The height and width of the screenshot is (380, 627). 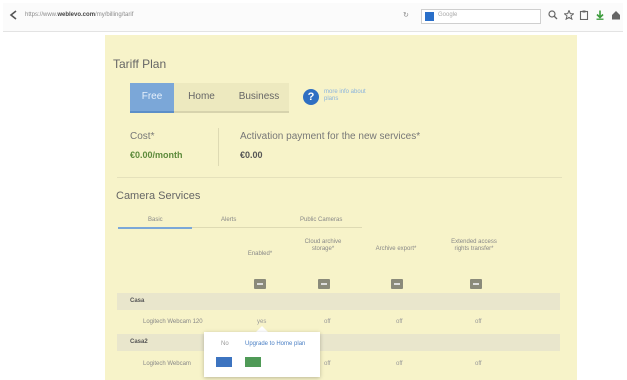 What do you see at coordinates (158, 196) in the screenshot?
I see `camera-services-heading: Camera Services` at bounding box center [158, 196].